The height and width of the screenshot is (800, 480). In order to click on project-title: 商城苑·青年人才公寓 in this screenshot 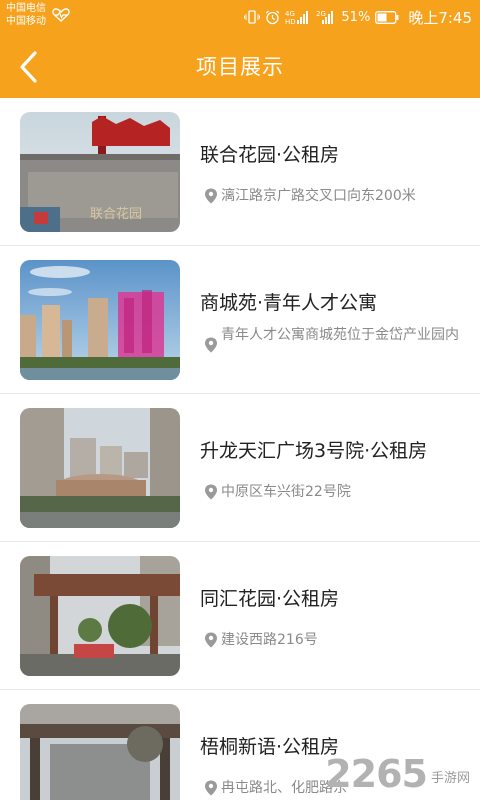, I will do `click(289, 303)`.